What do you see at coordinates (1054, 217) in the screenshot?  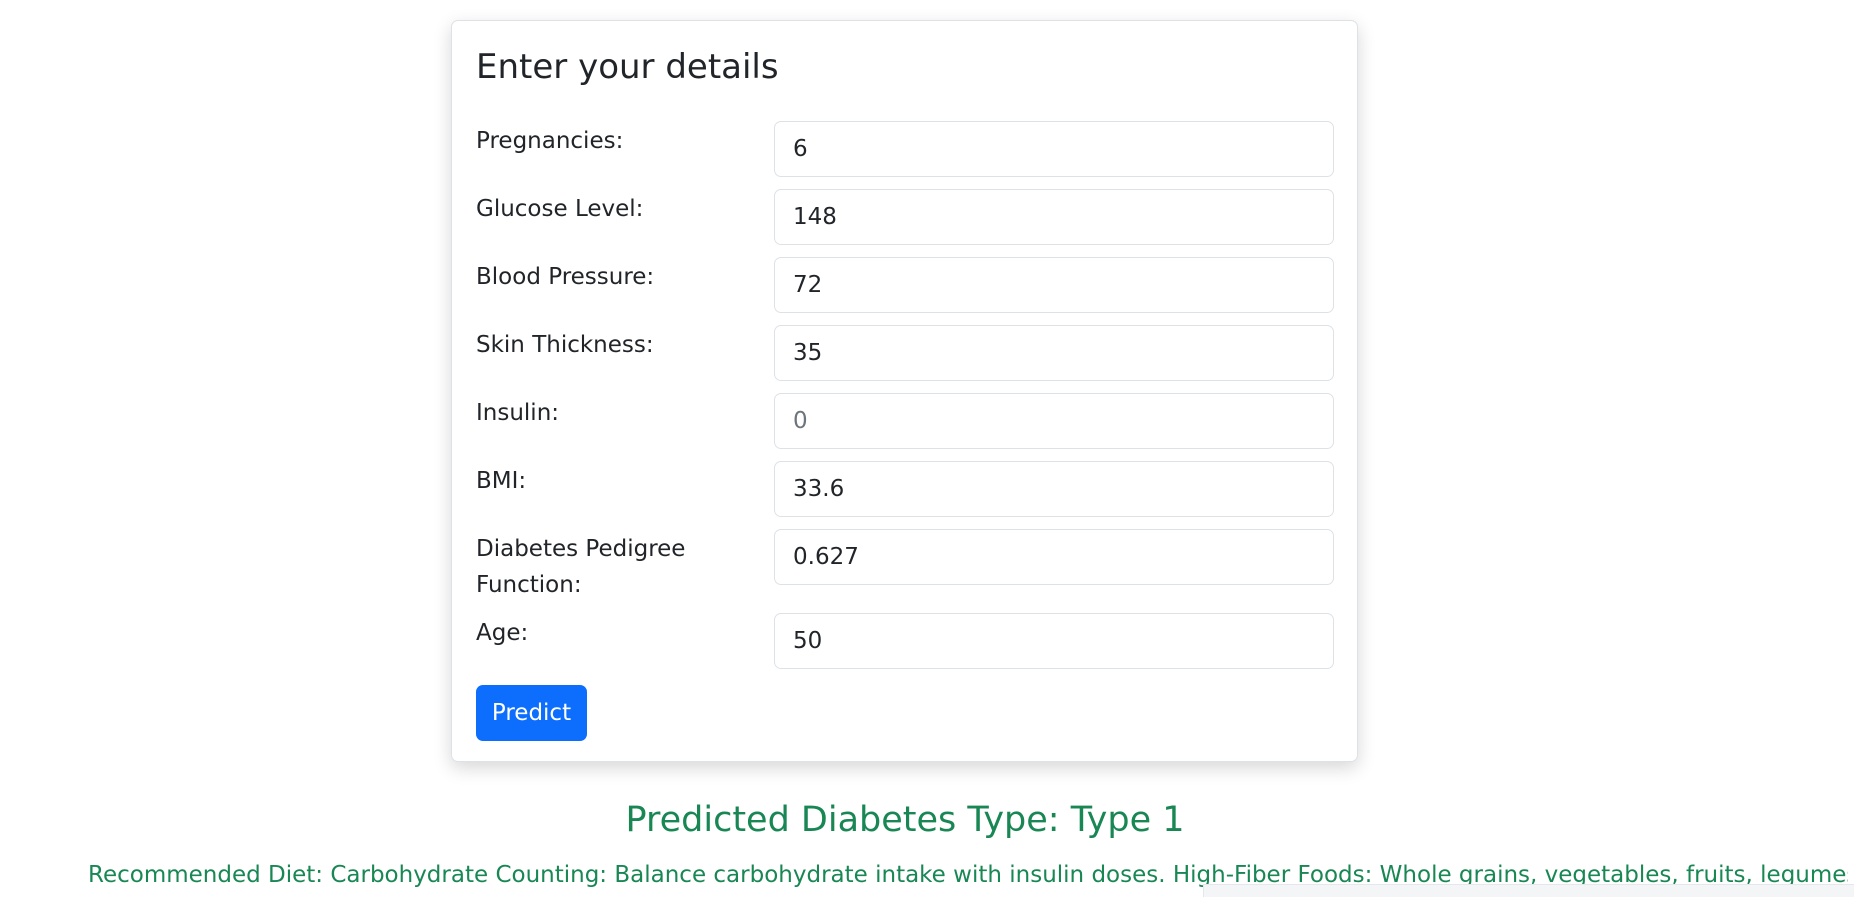 I see `glucose-input` at bounding box center [1054, 217].